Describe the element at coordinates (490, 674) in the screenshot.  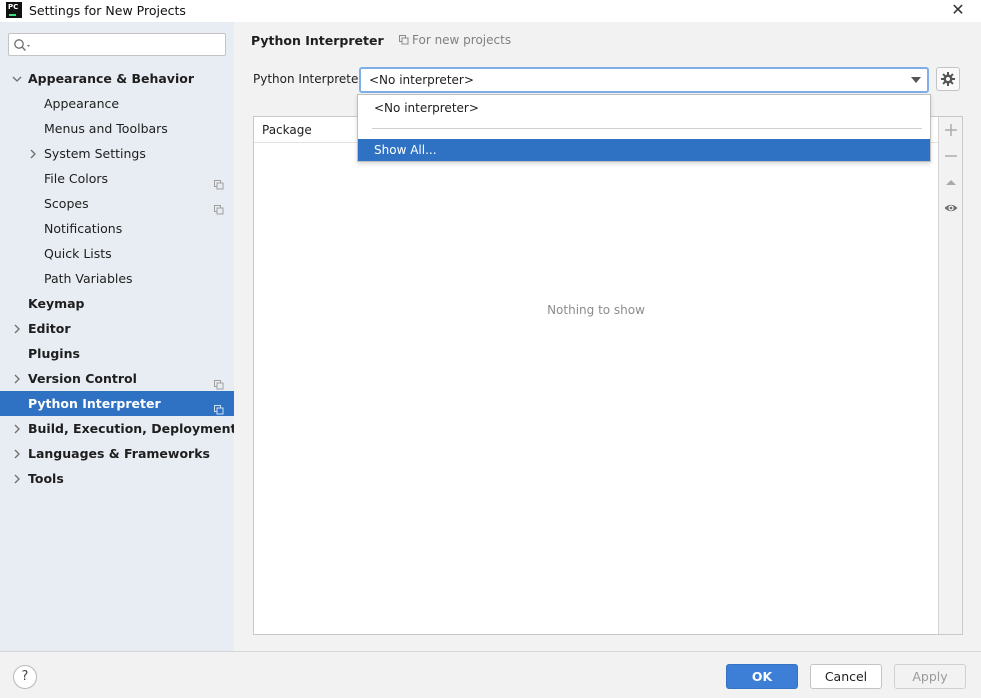
I see `dialog-footer: ? OK Cancel Apply` at that location.